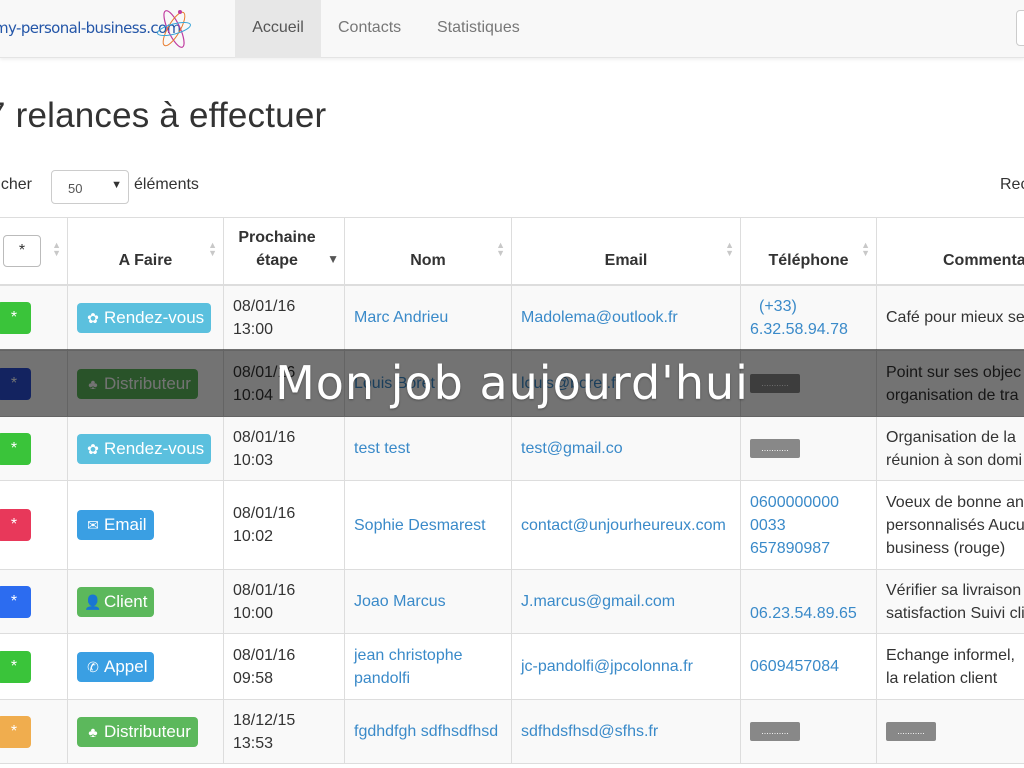 The width and height of the screenshot is (1024, 768). I want to click on contact-name-link: Joao Marcus, so click(400, 601).